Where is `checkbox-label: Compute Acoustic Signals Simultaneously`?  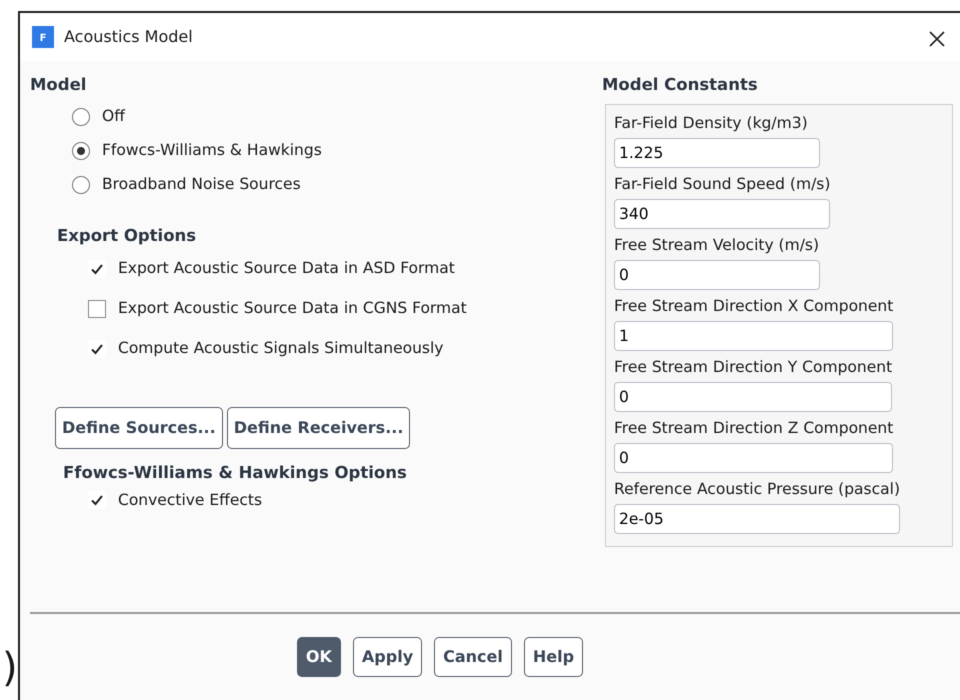 checkbox-label: Compute Acoustic Signals Simultaneously is located at coordinates (281, 348).